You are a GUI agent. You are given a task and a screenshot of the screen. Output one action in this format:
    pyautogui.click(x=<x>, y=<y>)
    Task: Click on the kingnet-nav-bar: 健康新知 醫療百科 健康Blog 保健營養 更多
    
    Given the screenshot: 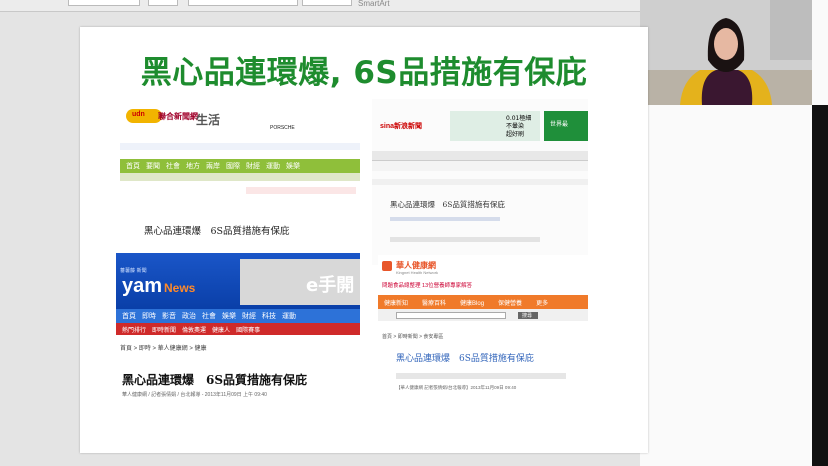 What is the action you would take?
    pyautogui.click(x=483, y=302)
    